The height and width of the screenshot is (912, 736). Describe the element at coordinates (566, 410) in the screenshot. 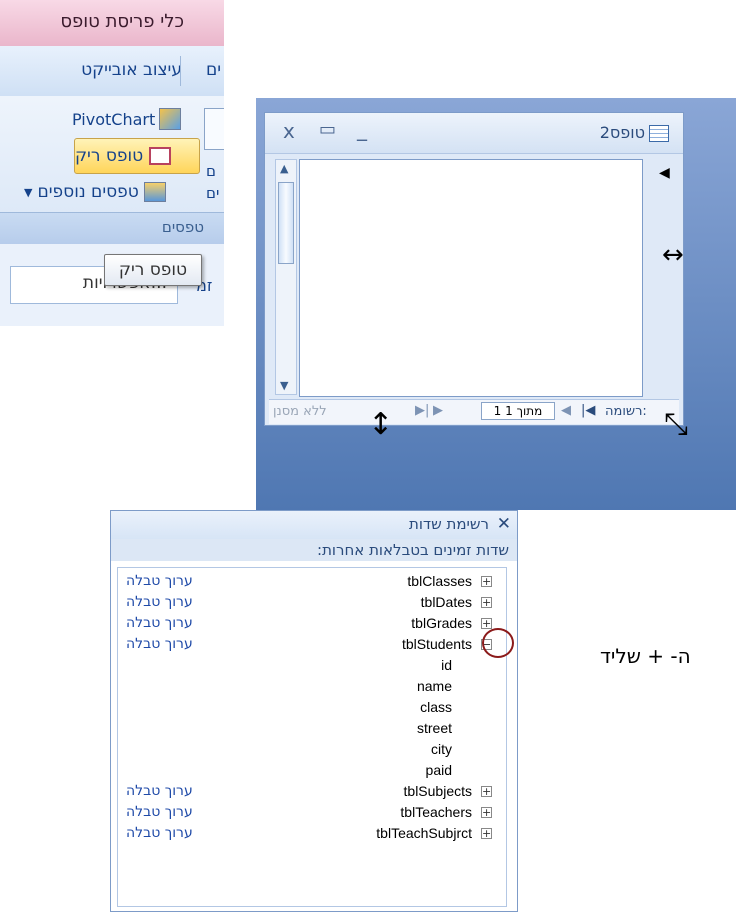

I see `nav-prev-icon: ◀` at that location.